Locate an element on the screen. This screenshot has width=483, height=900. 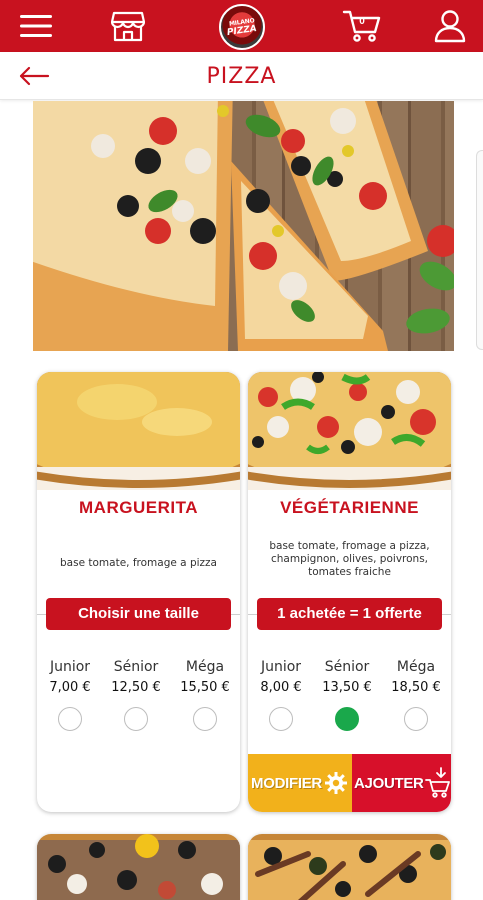
modify-label: MODIFIER is located at coordinates (286, 783).